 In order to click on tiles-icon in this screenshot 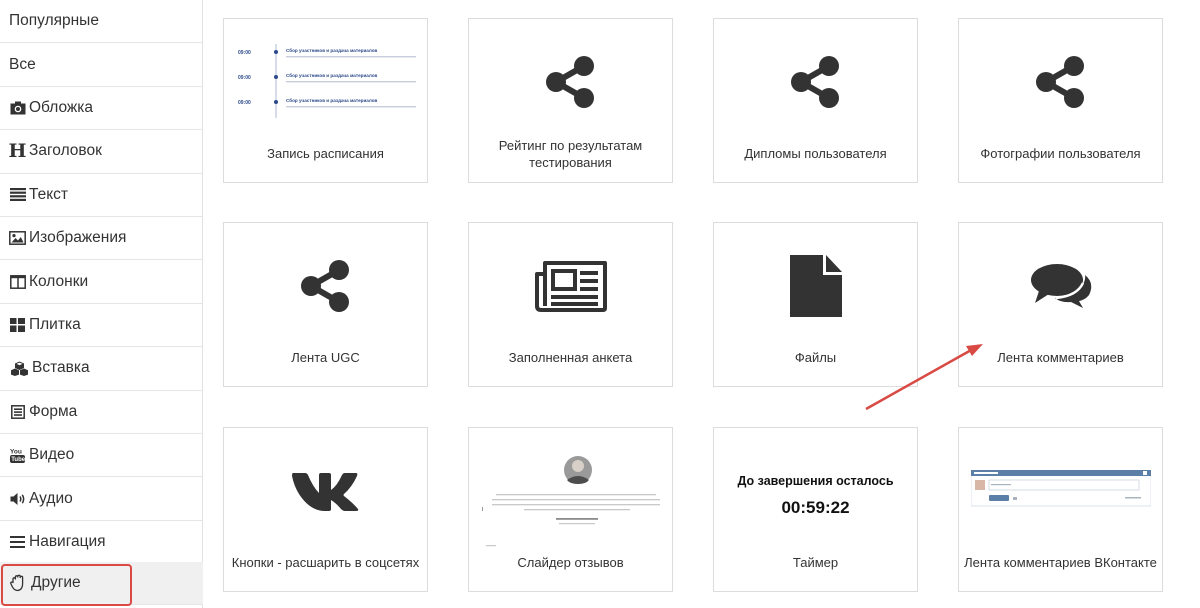, I will do `click(17, 324)`.